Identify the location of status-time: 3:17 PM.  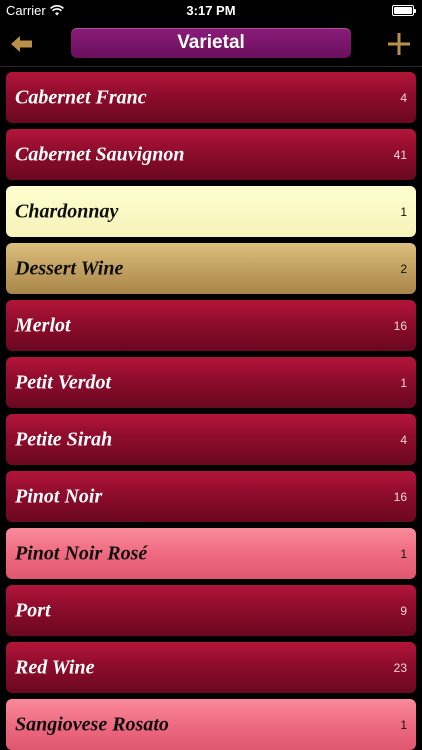
(211, 10).